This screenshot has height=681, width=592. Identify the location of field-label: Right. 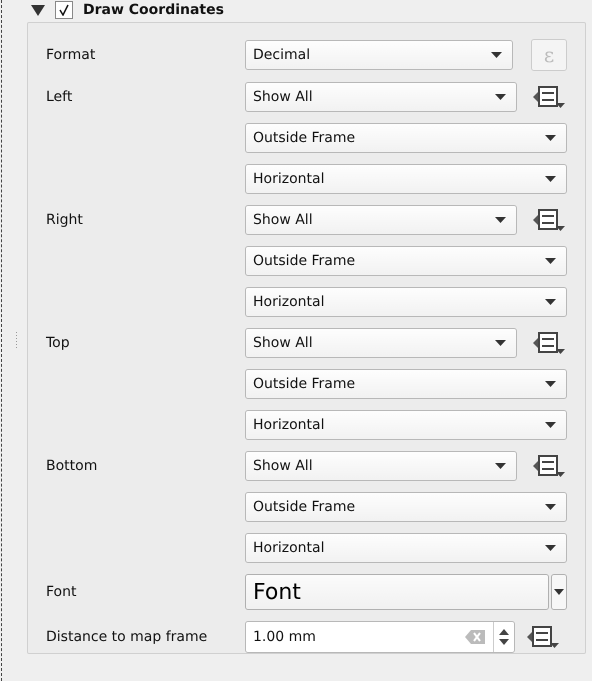
(65, 220).